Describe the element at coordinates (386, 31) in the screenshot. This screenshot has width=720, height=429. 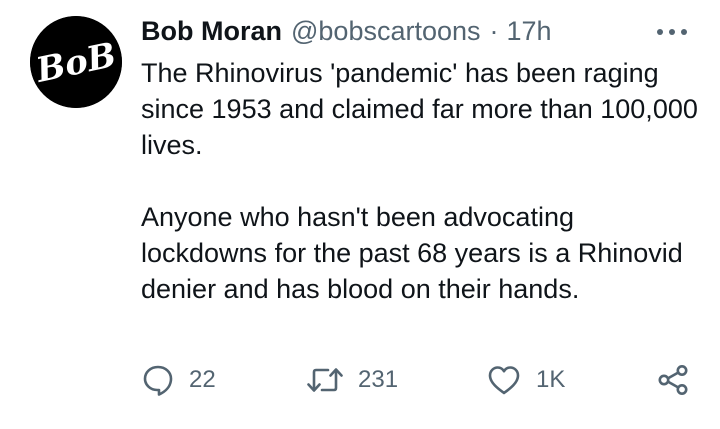
I see `author-handle: @bobscartoons` at that location.